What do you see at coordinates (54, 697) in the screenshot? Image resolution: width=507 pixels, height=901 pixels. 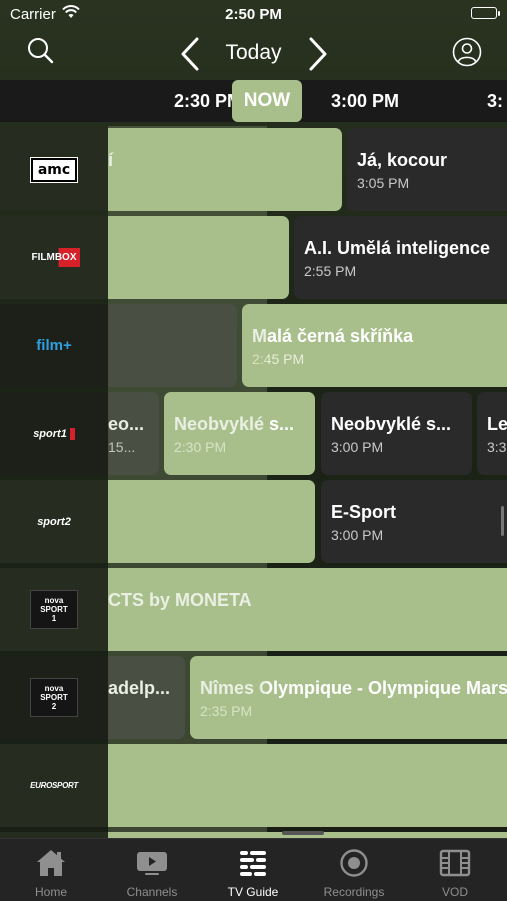 I see `channel-logo-nova-sport-2: nova SPORT 2` at bounding box center [54, 697].